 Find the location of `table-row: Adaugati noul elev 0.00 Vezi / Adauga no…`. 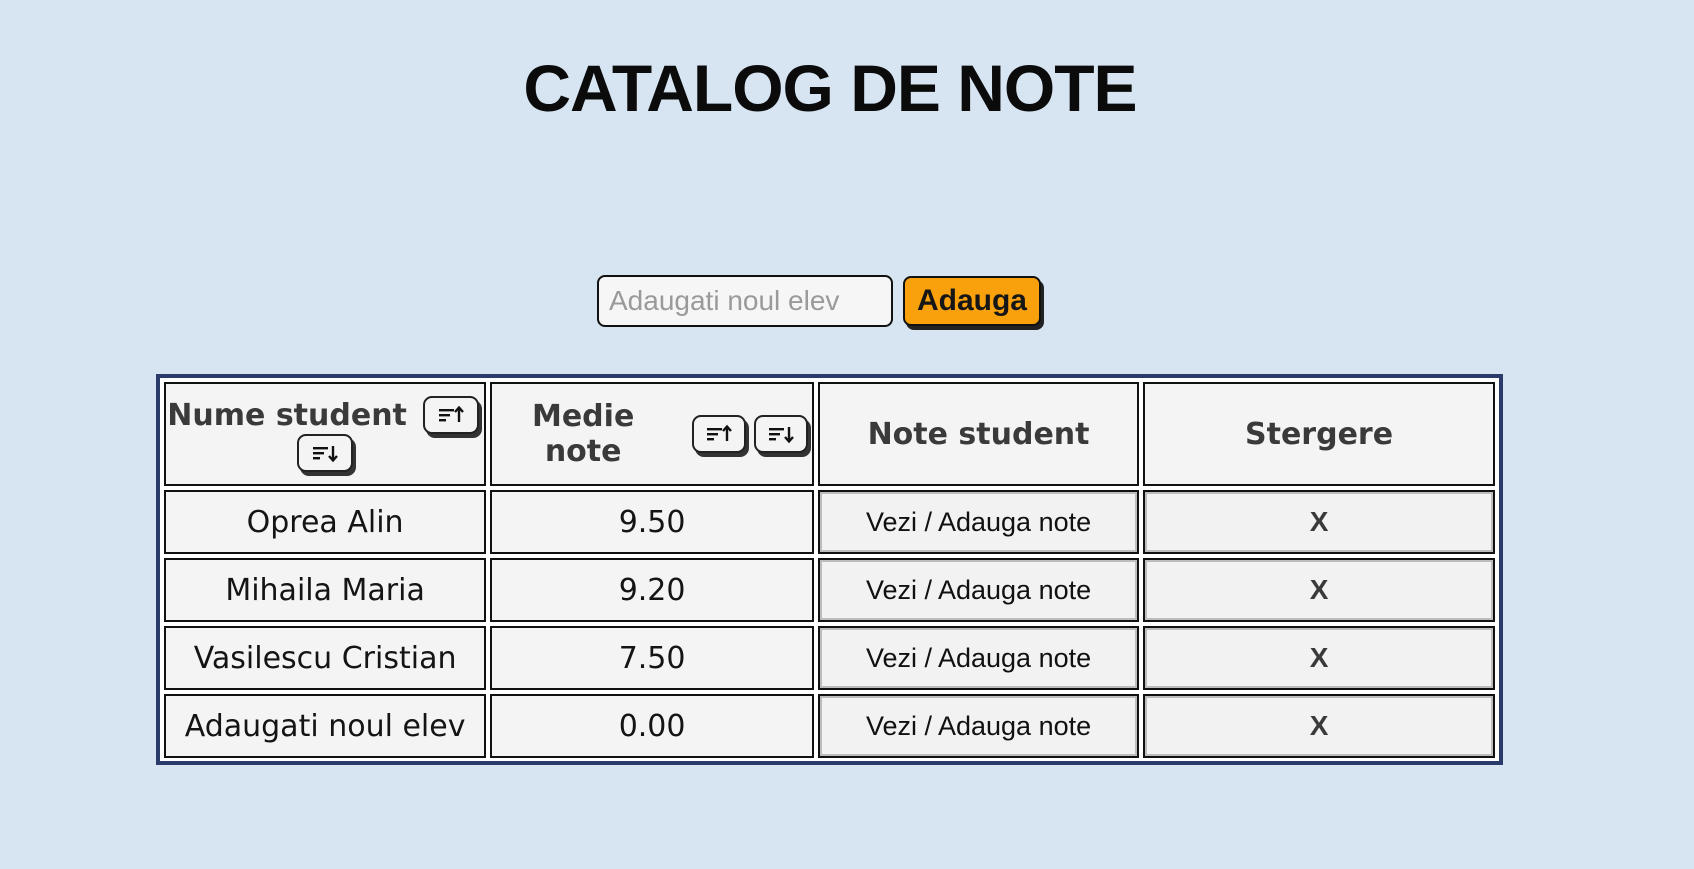

table-row: Adaugati noul elev 0.00 Vezi / Adauga no… is located at coordinates (829, 726).